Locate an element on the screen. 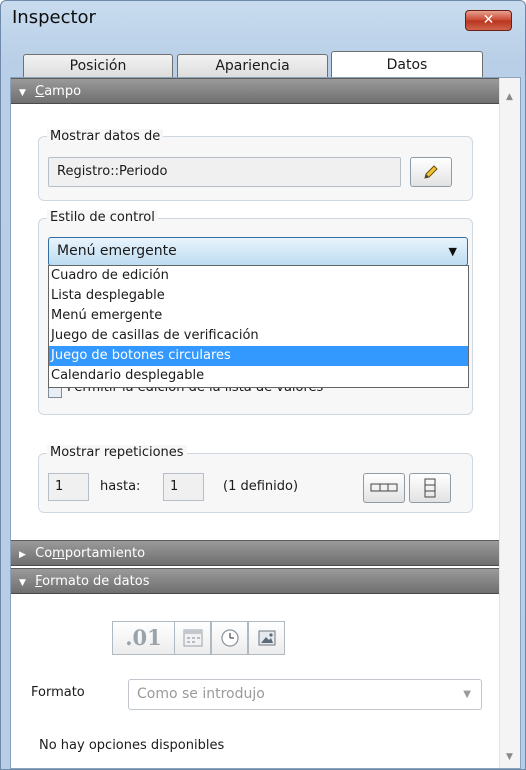 Image resolution: width=526 pixels, height=770 pixels. calendar-icon is located at coordinates (192, 638).